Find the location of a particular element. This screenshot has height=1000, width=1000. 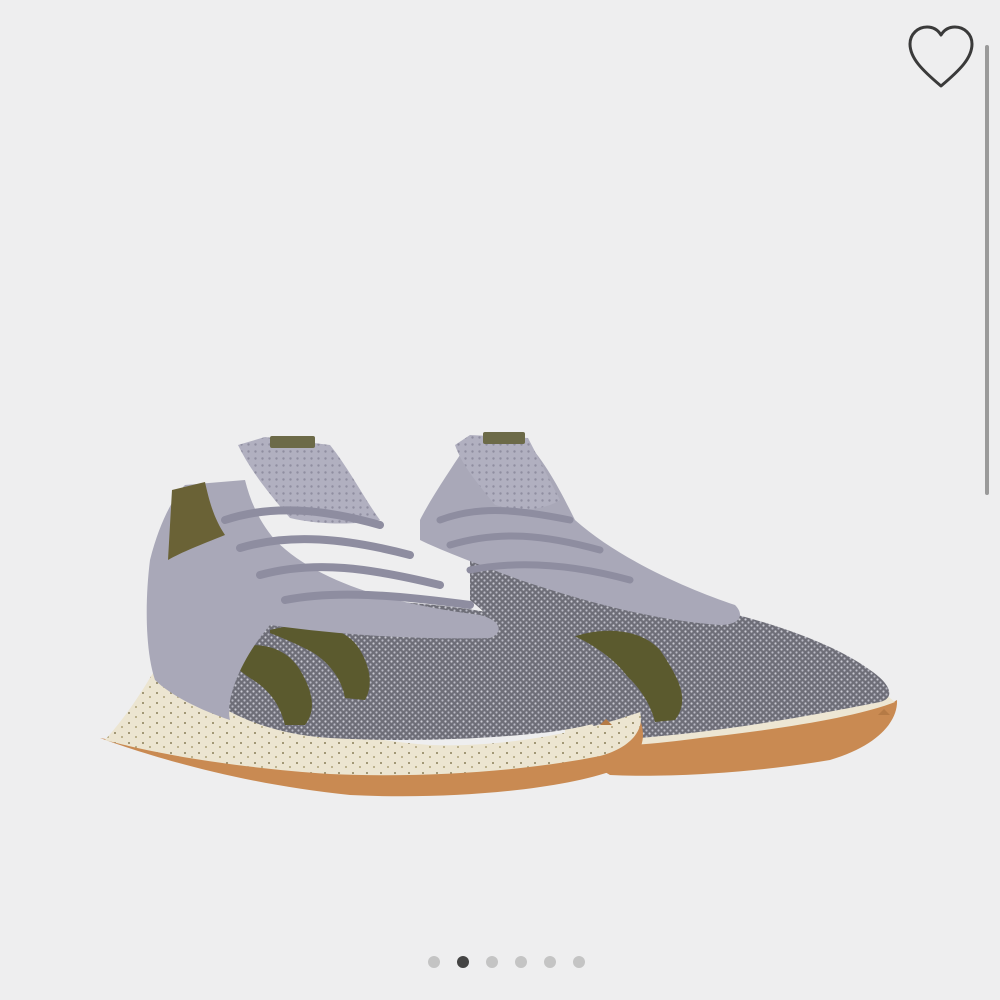

heart-outline-icon is located at coordinates (941, 56).